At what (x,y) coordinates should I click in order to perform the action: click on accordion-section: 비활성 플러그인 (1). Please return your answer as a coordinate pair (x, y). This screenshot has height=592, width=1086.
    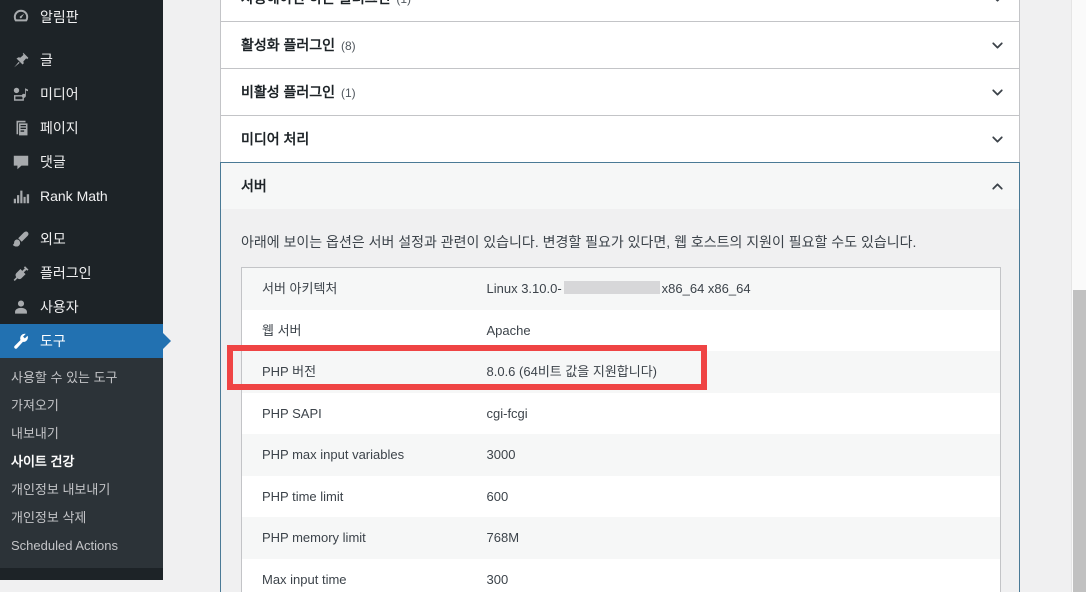
    Looking at the image, I should click on (620, 92).